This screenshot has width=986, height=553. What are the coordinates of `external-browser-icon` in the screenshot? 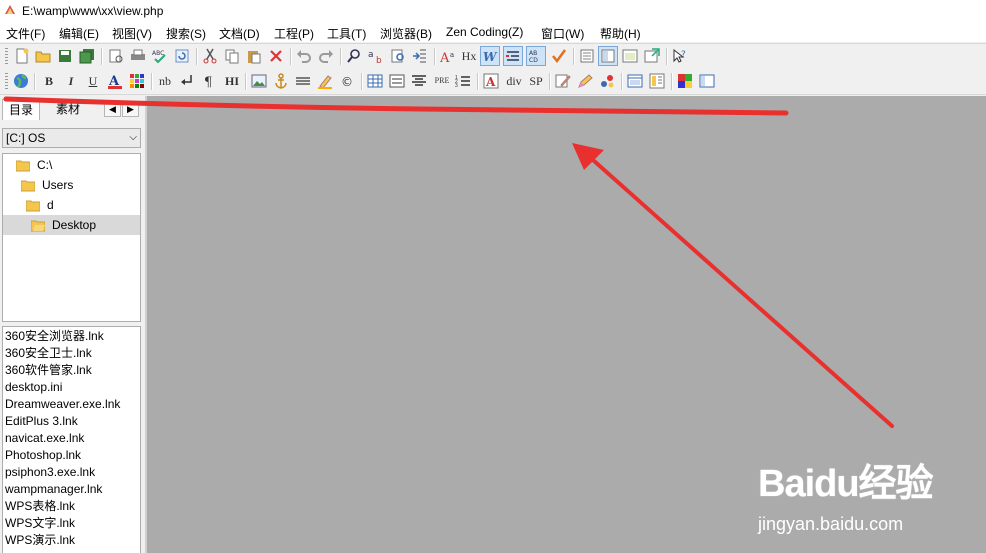 It's located at (652, 56).